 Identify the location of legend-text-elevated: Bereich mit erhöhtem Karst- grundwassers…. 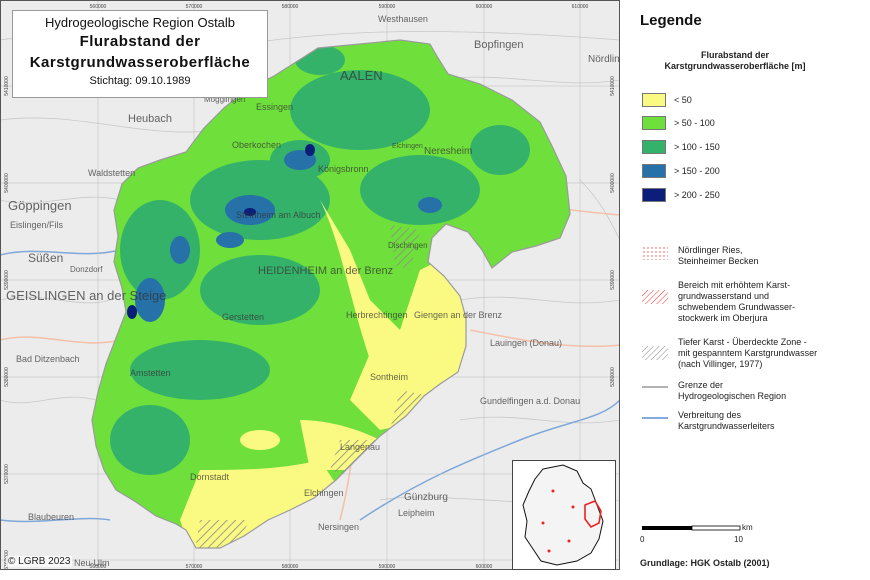
(770, 302).